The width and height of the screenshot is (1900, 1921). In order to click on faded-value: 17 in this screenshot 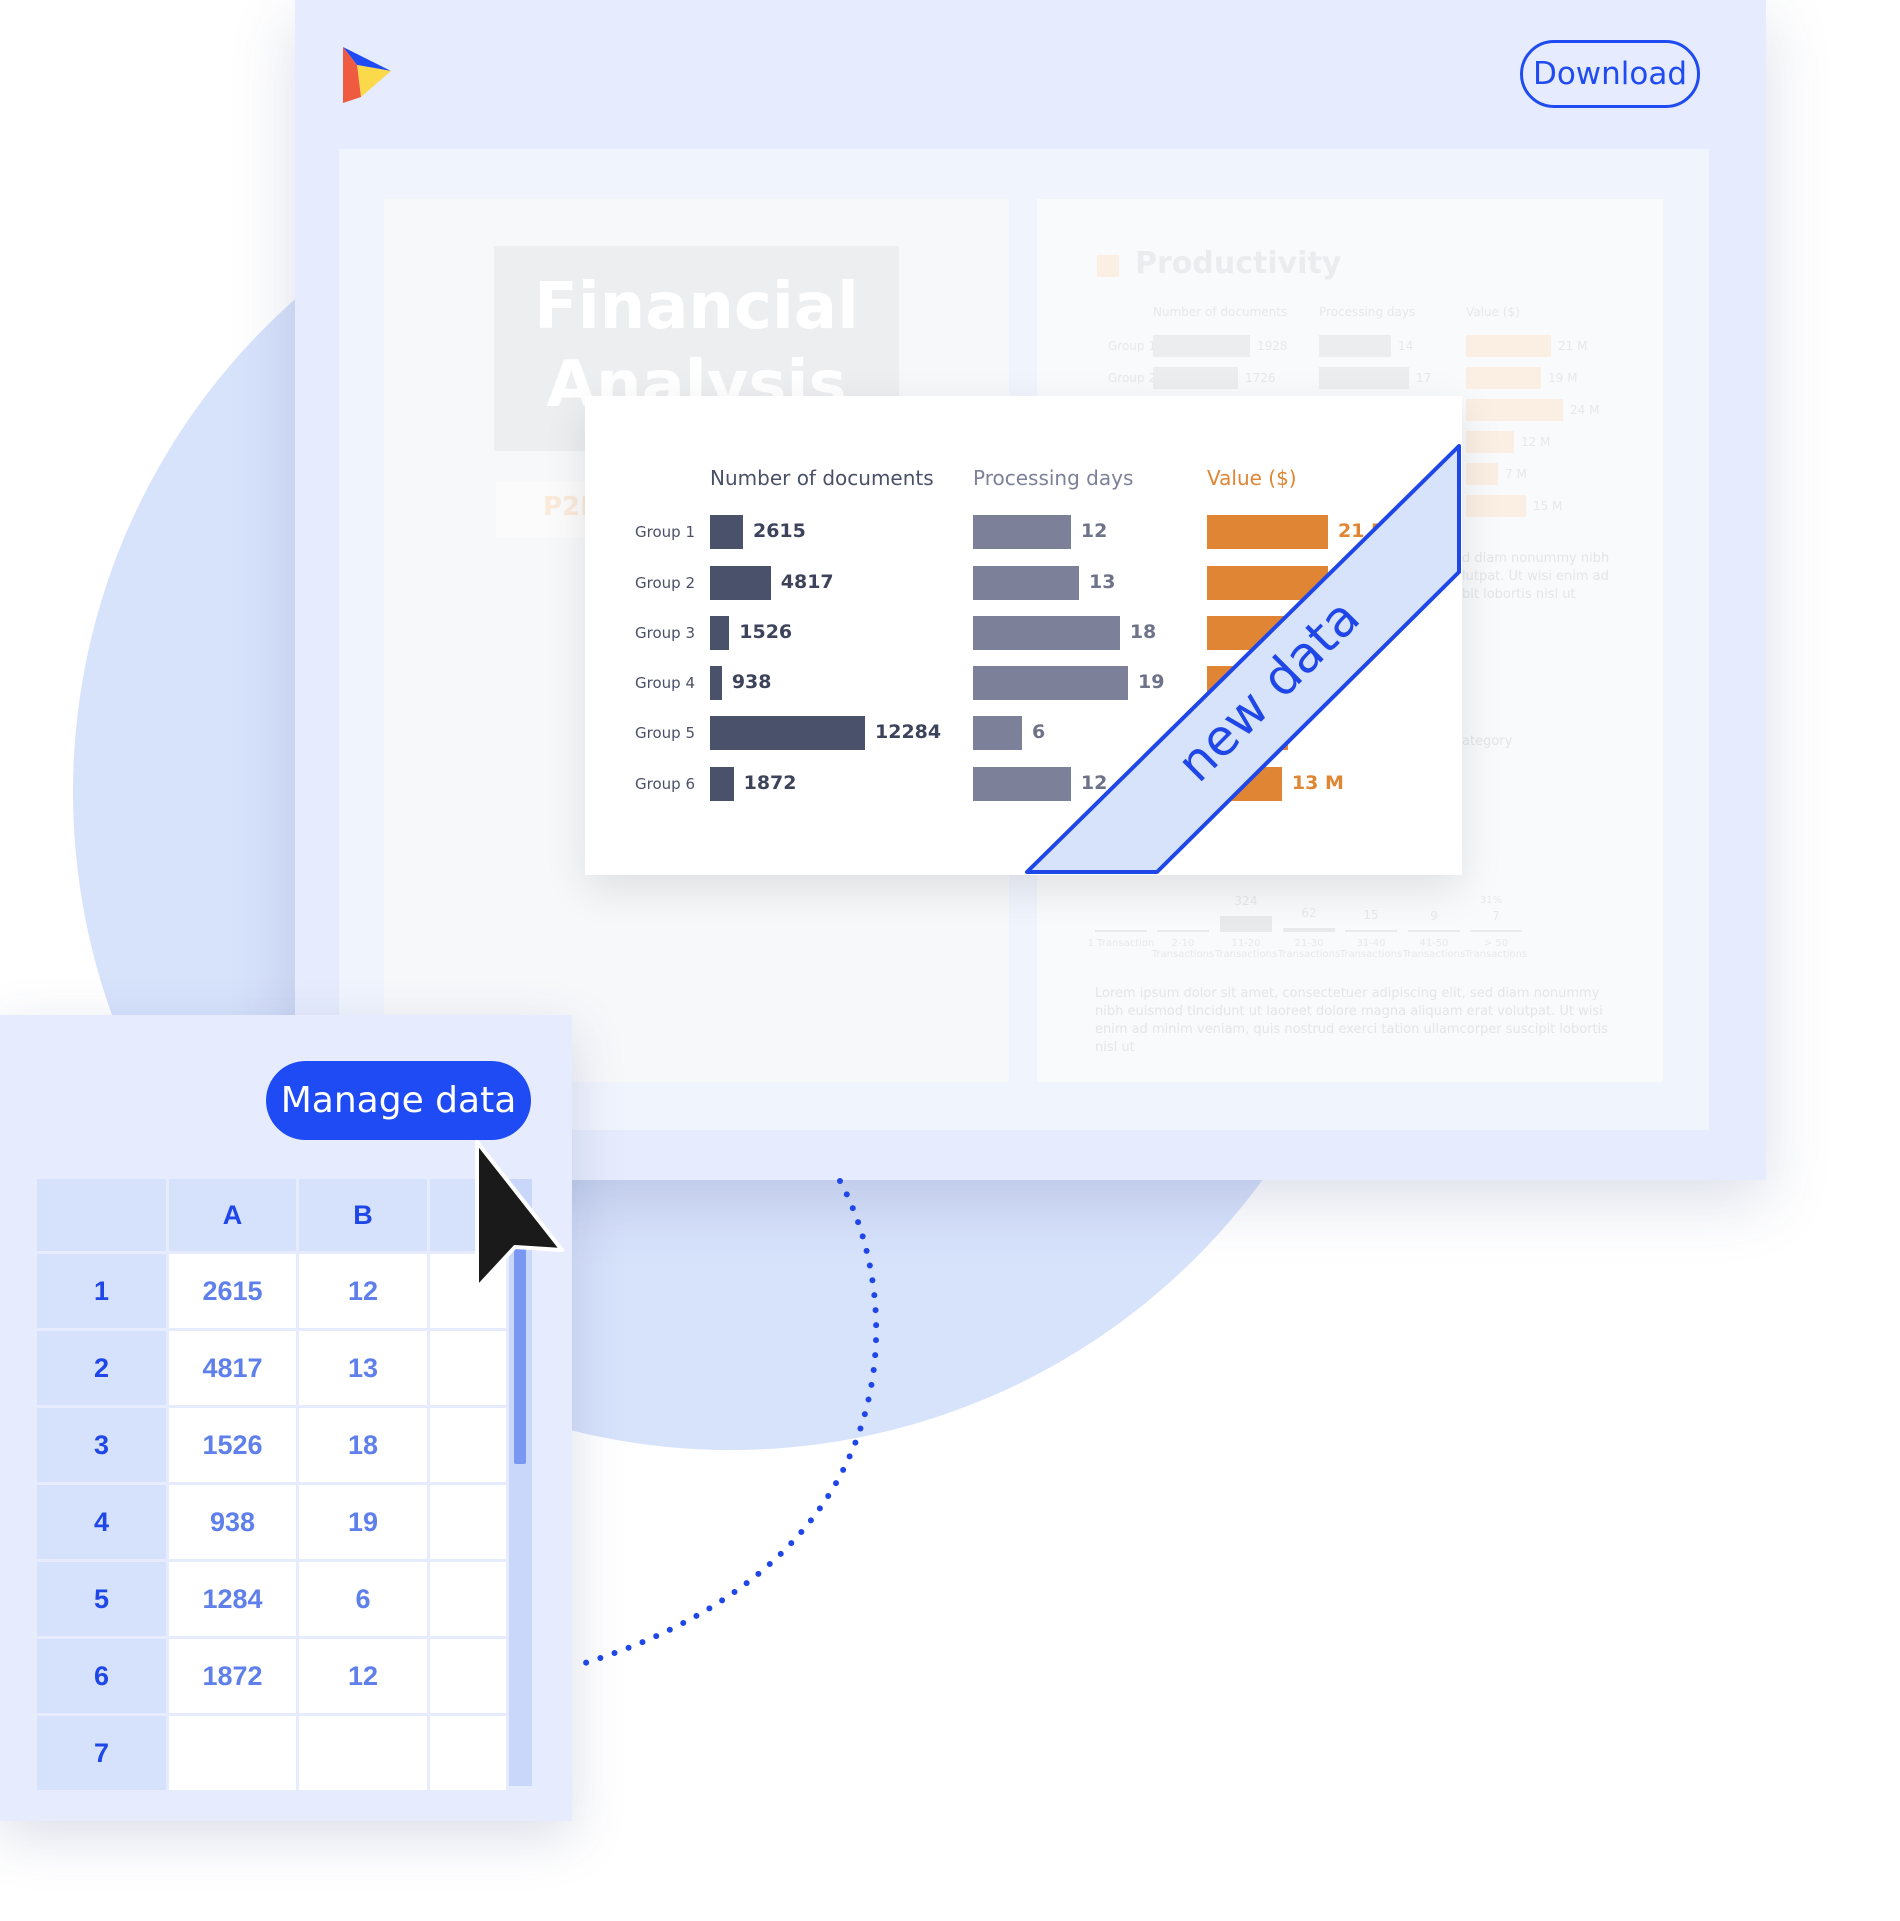, I will do `click(1424, 378)`.